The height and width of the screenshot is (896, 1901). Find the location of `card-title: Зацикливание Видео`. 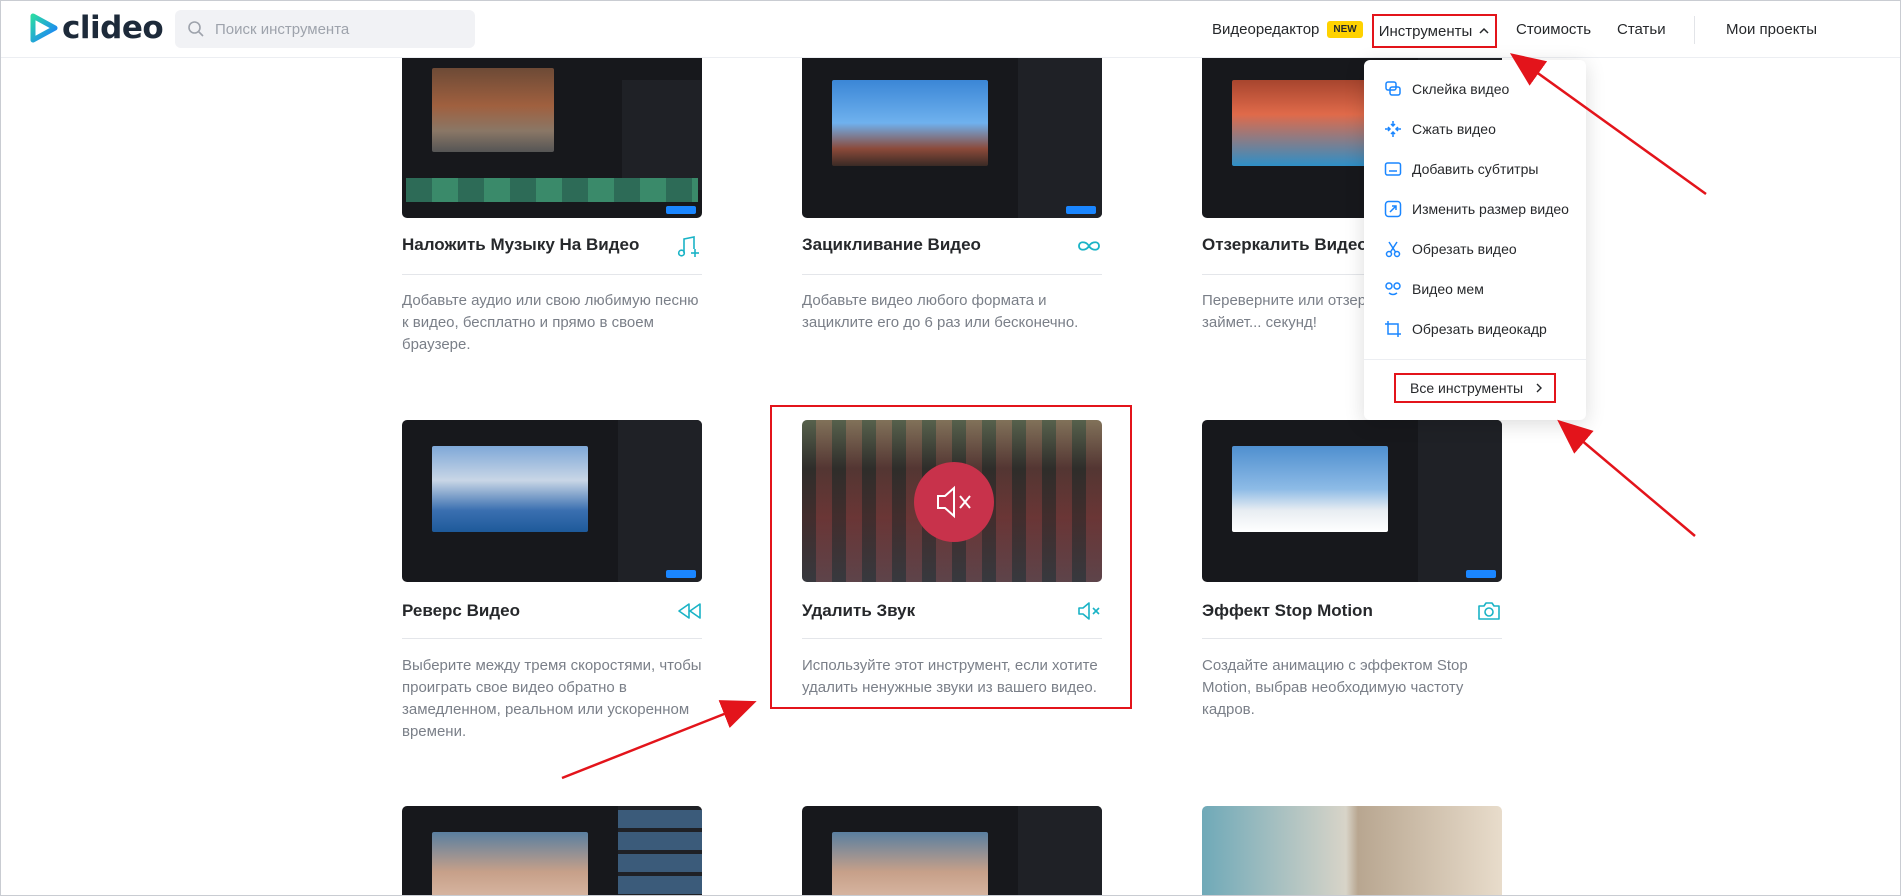

card-title: Зацикливание Видео is located at coordinates (891, 245).